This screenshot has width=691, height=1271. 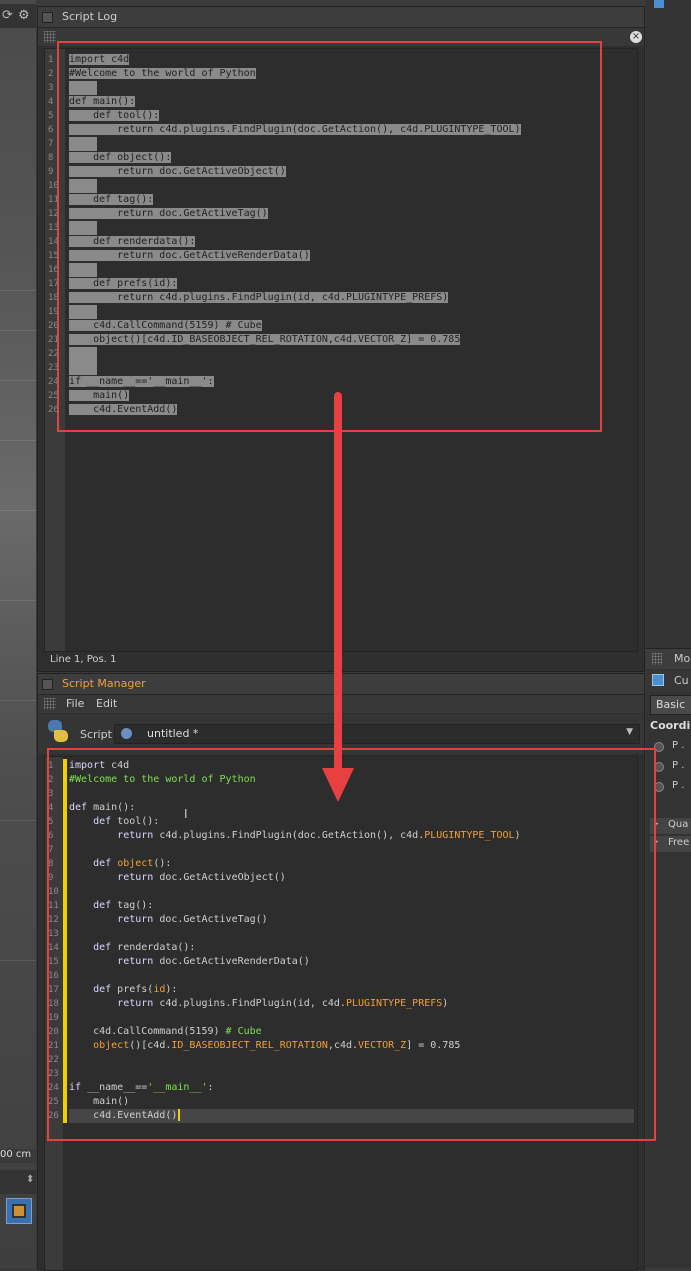 What do you see at coordinates (51, 130) in the screenshot?
I see `line-number: 6` at bounding box center [51, 130].